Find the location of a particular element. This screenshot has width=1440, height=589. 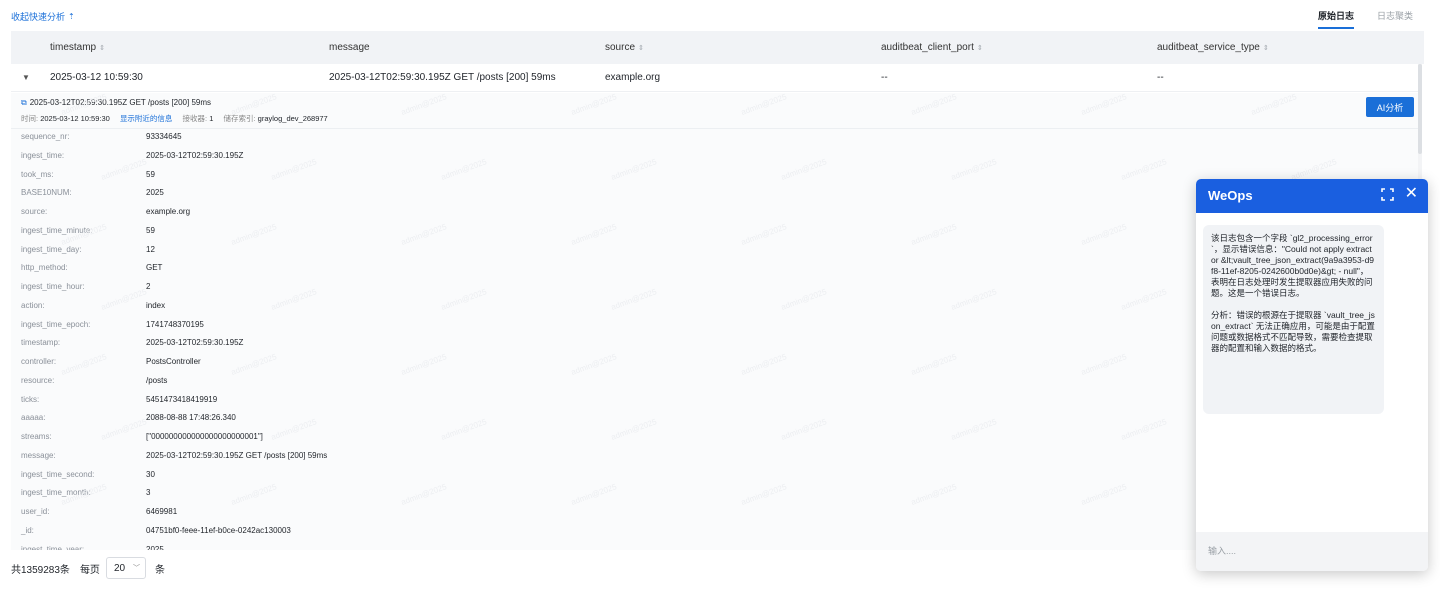

chat-input-bar is located at coordinates (1312, 551).